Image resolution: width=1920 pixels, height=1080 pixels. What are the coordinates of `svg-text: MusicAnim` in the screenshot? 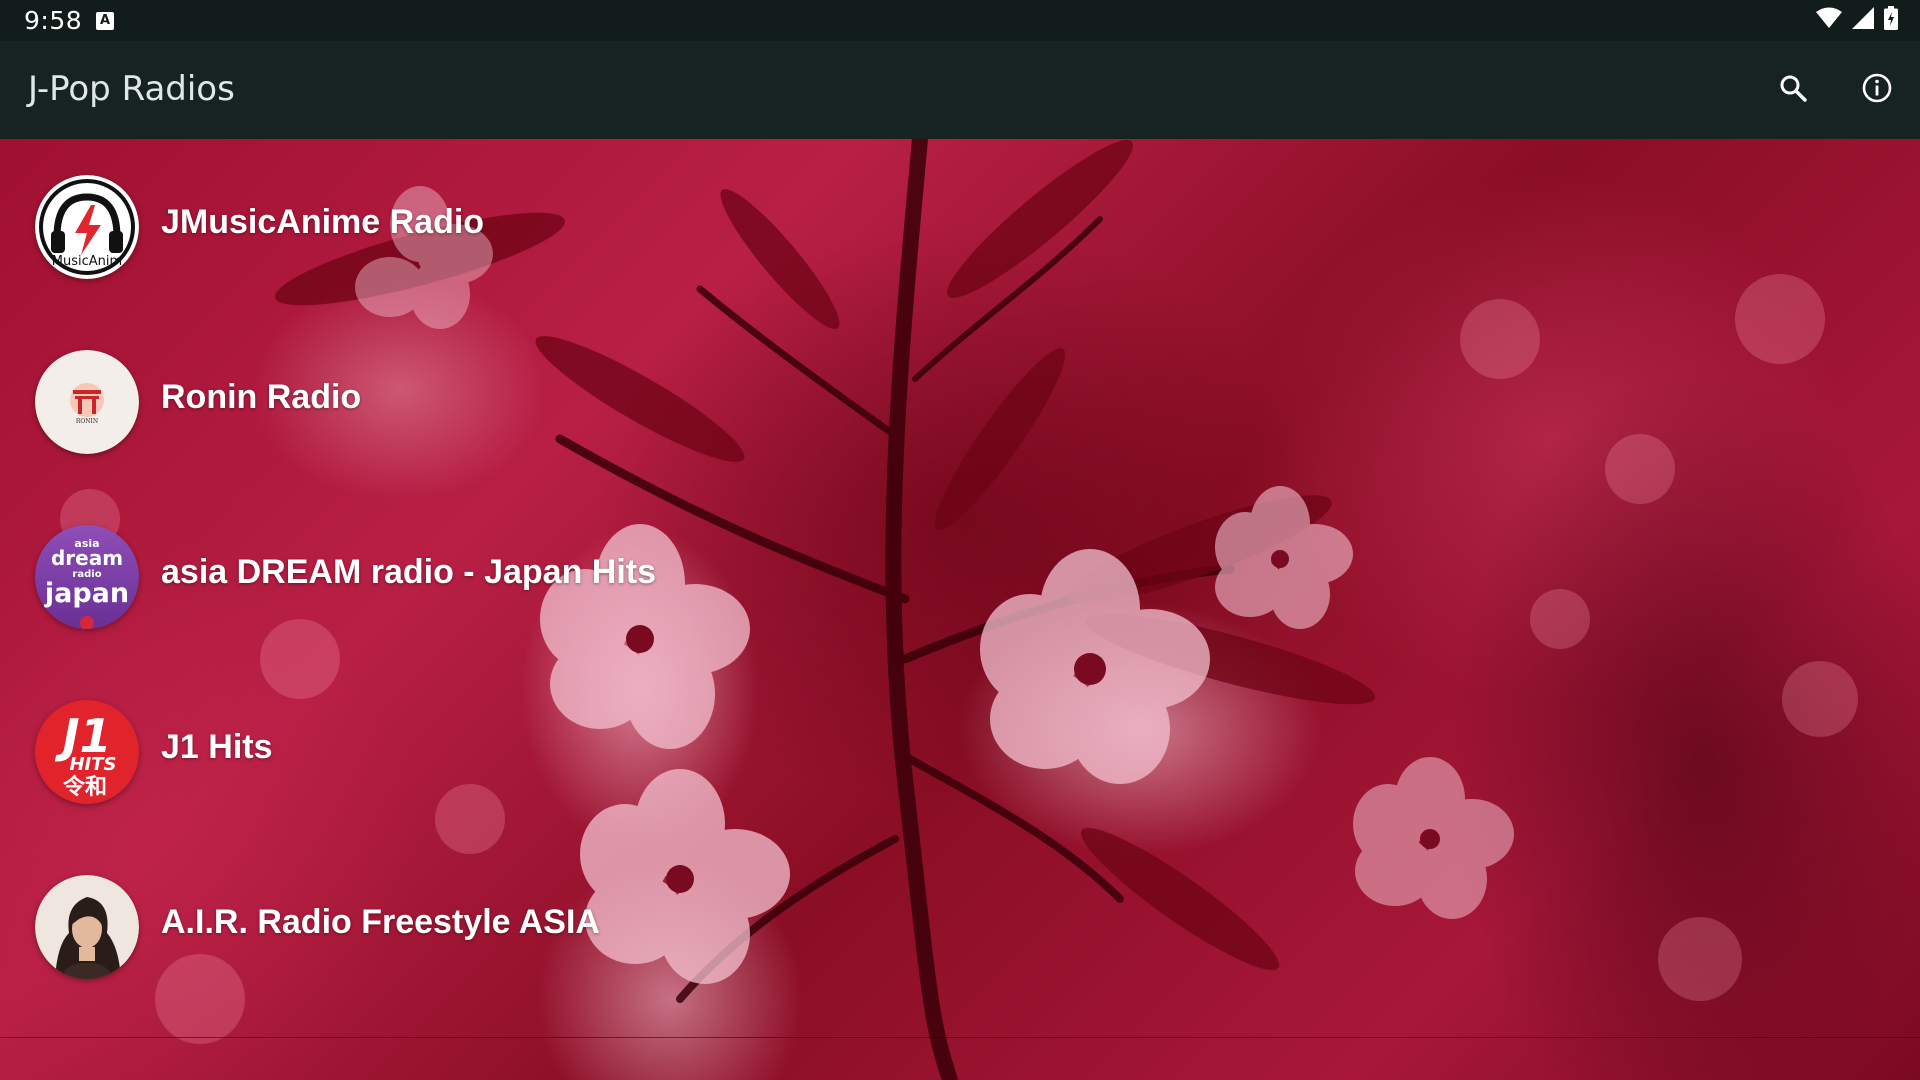 It's located at (87, 261).